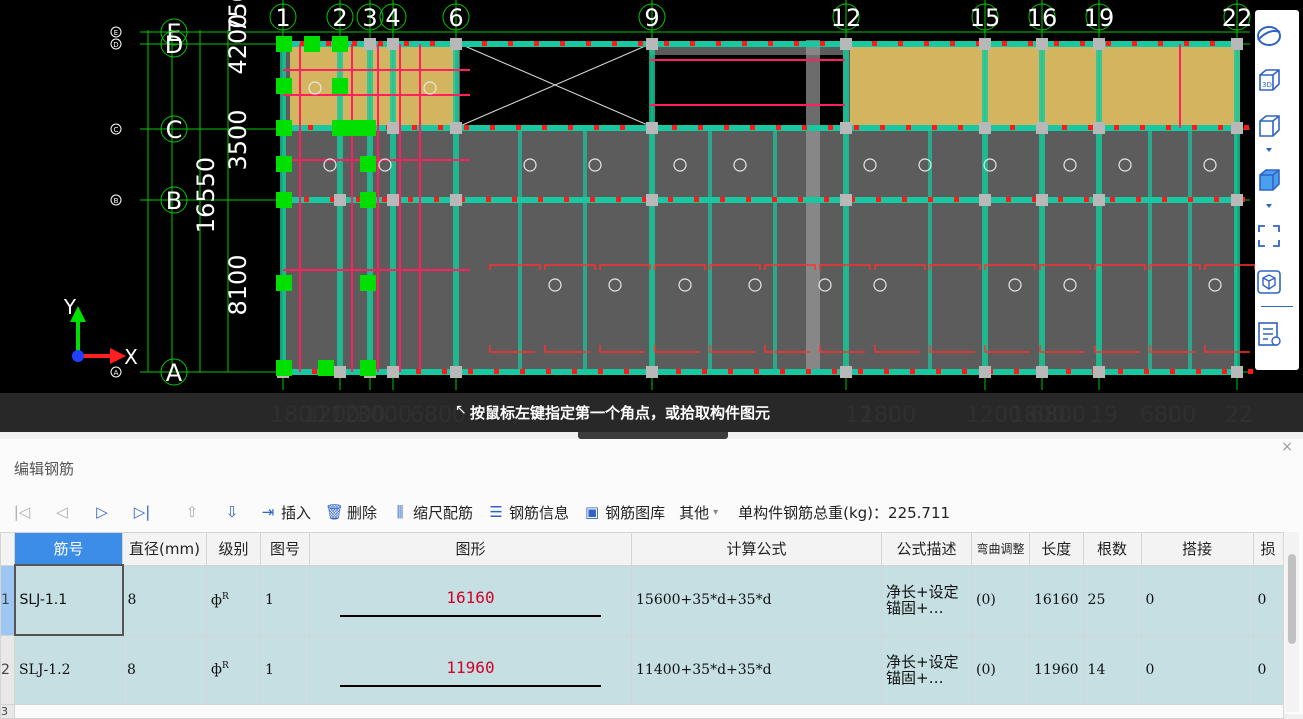  Describe the element at coordinates (7, 711) in the screenshot. I see `row-number: 3` at that location.